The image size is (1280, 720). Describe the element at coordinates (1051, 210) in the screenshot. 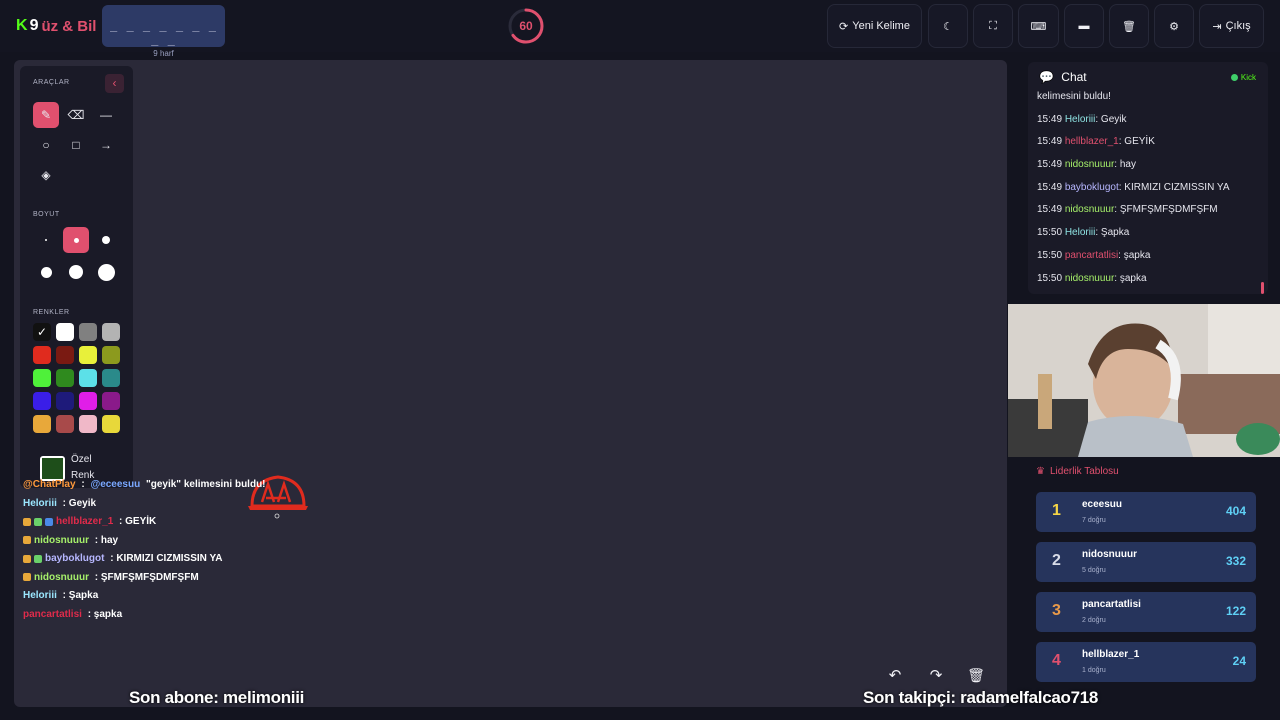

I see `chat-message-time: 15:49` at that location.